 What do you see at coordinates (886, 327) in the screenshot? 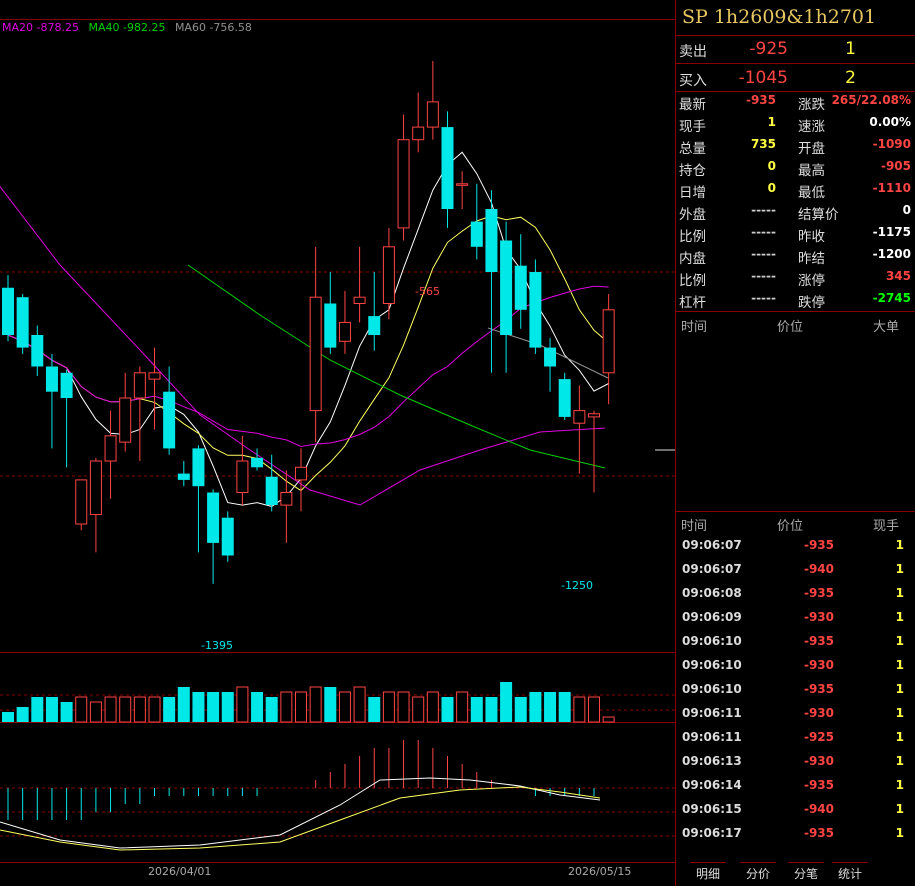
I see `bigorder-size-header: 大单` at bounding box center [886, 327].